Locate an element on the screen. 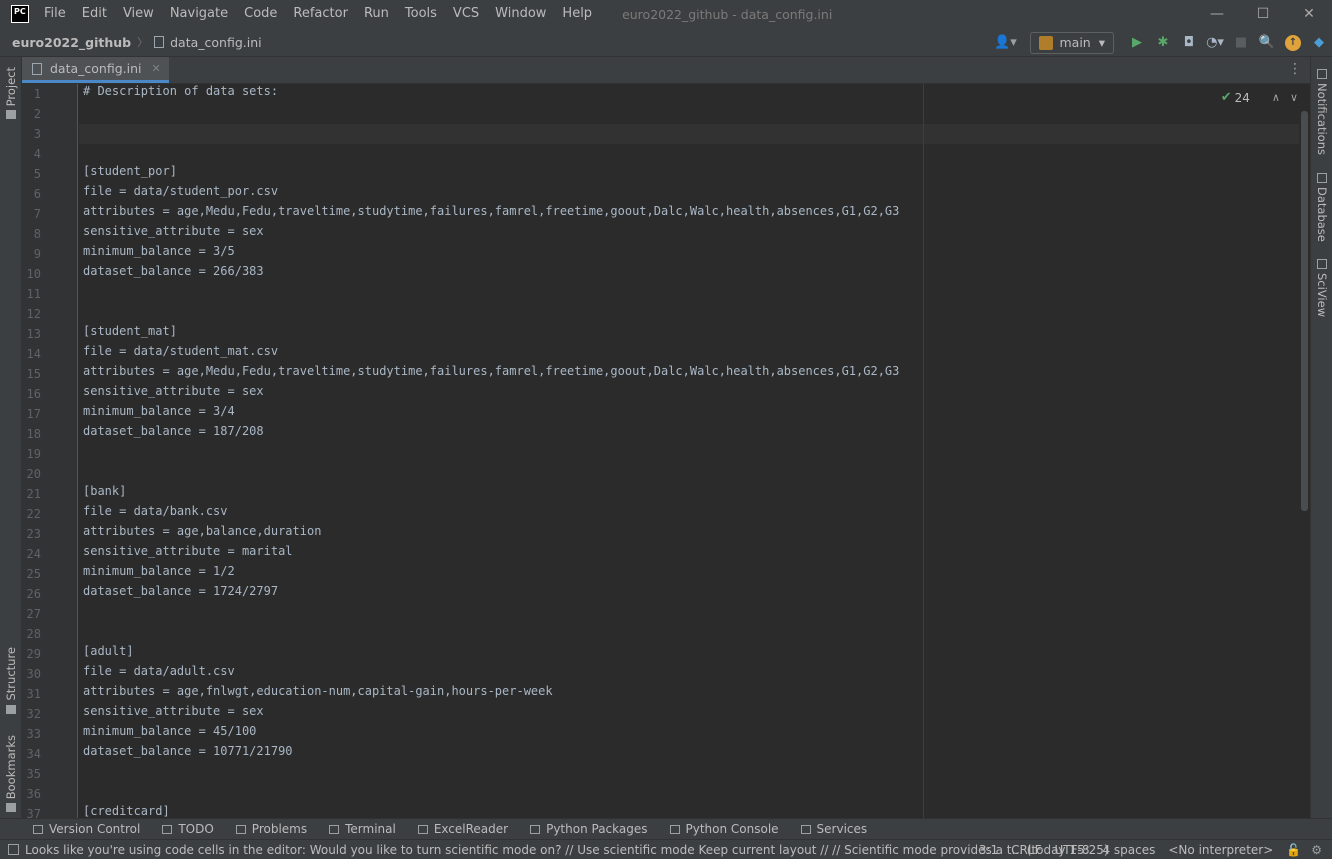  code-line: # Description of data sets: is located at coordinates (180, 94).